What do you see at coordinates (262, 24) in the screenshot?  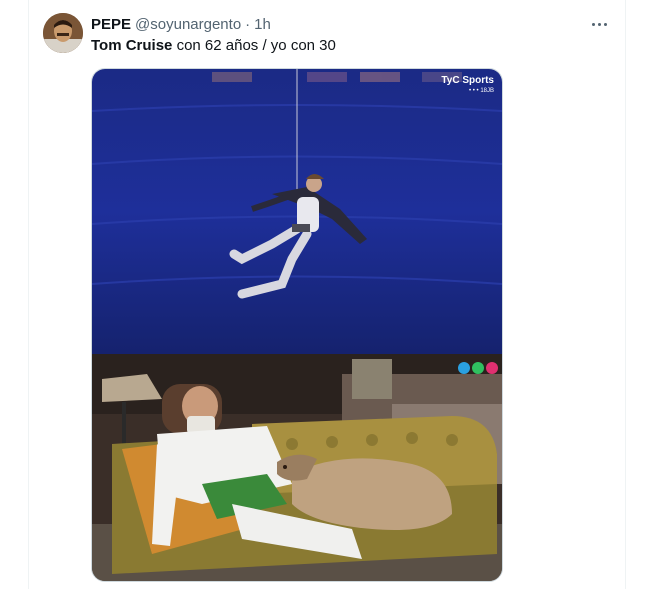 I see `tweet-timestamp: 1h` at bounding box center [262, 24].